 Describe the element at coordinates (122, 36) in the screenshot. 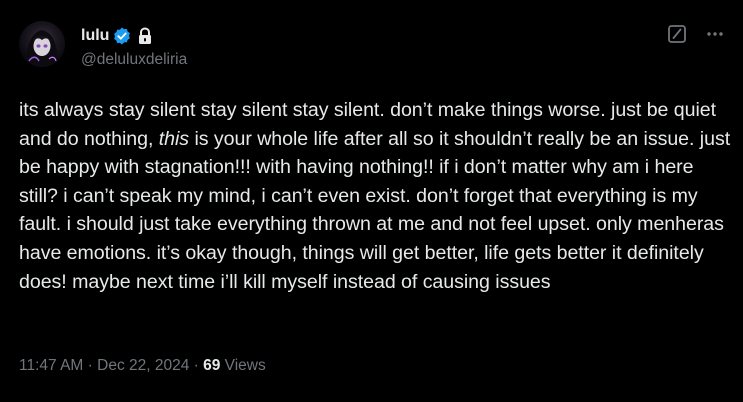

I see `verified-badge-icon` at that location.